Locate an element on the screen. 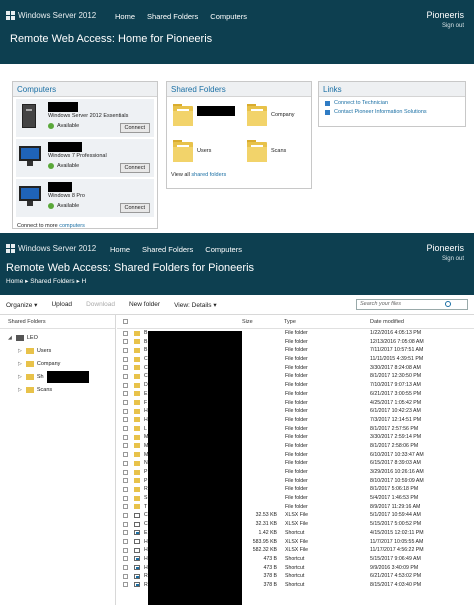  tree-node-users: ▷ Users is located at coordinates (34, 351).